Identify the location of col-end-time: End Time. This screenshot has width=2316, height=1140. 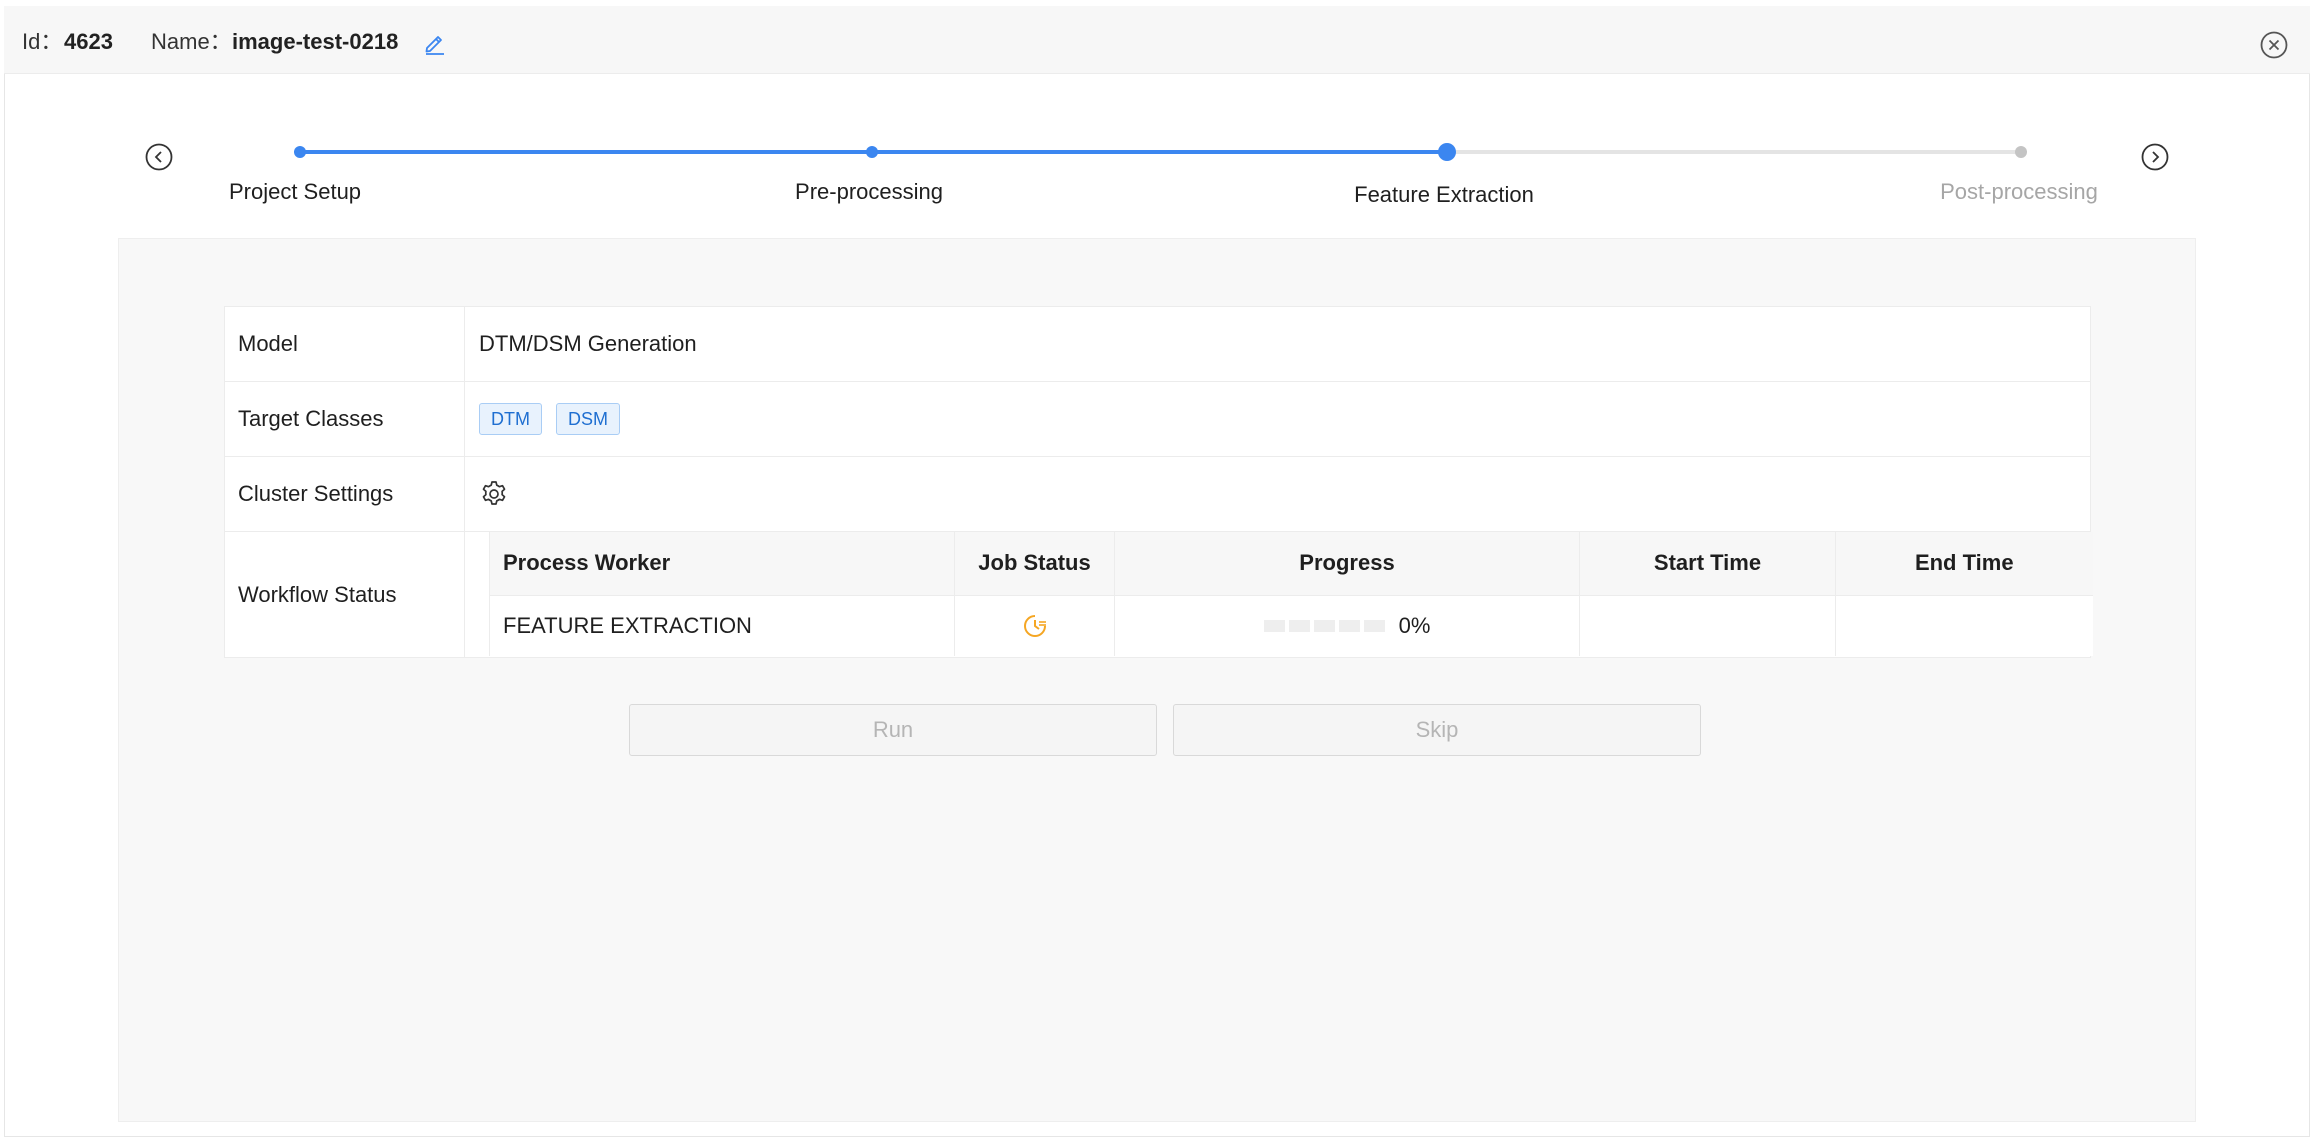
(1964, 564).